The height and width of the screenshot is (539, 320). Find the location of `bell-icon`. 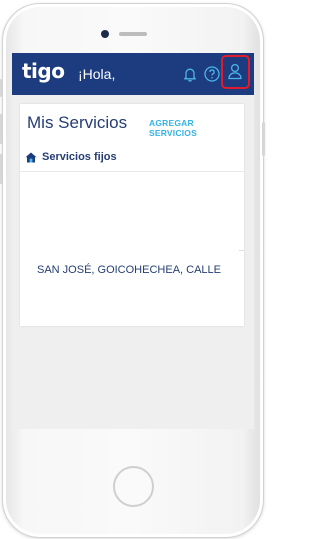

bell-icon is located at coordinates (190, 74).